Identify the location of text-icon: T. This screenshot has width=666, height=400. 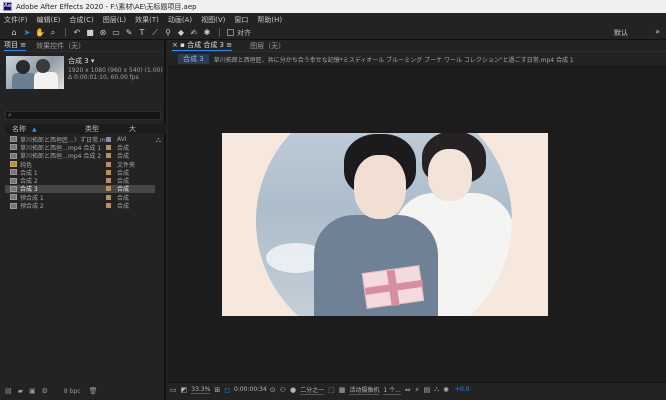
(142, 32).